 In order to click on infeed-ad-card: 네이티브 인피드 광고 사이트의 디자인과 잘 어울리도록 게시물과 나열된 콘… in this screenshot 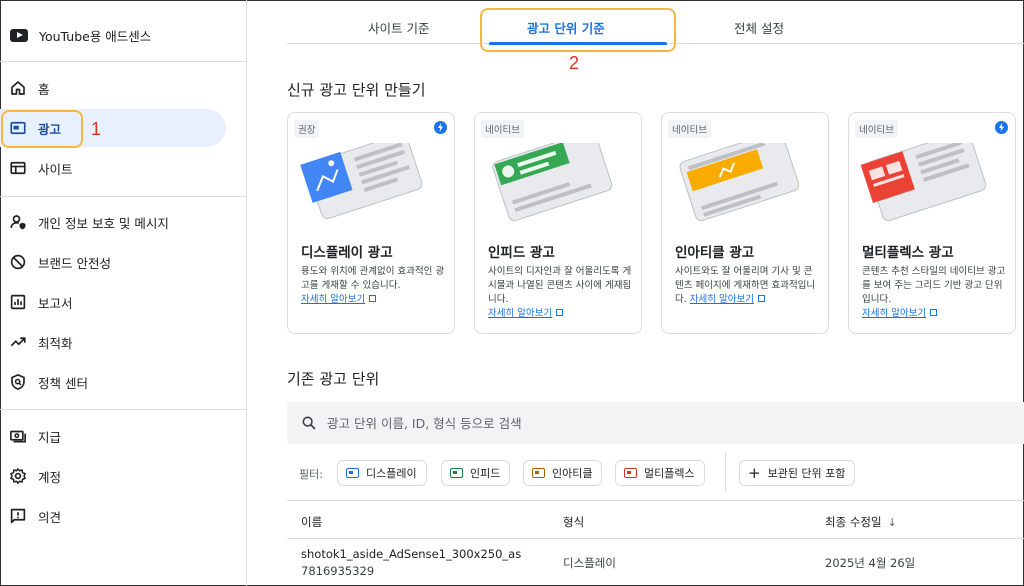, I will do `click(558, 223)`.